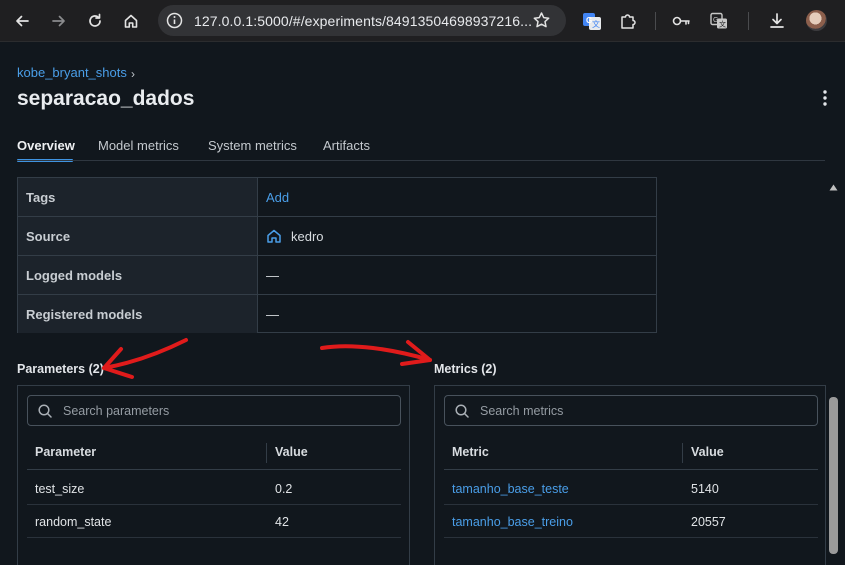 The width and height of the screenshot is (845, 565). I want to click on table-row: test_size 0.2, so click(214, 488).